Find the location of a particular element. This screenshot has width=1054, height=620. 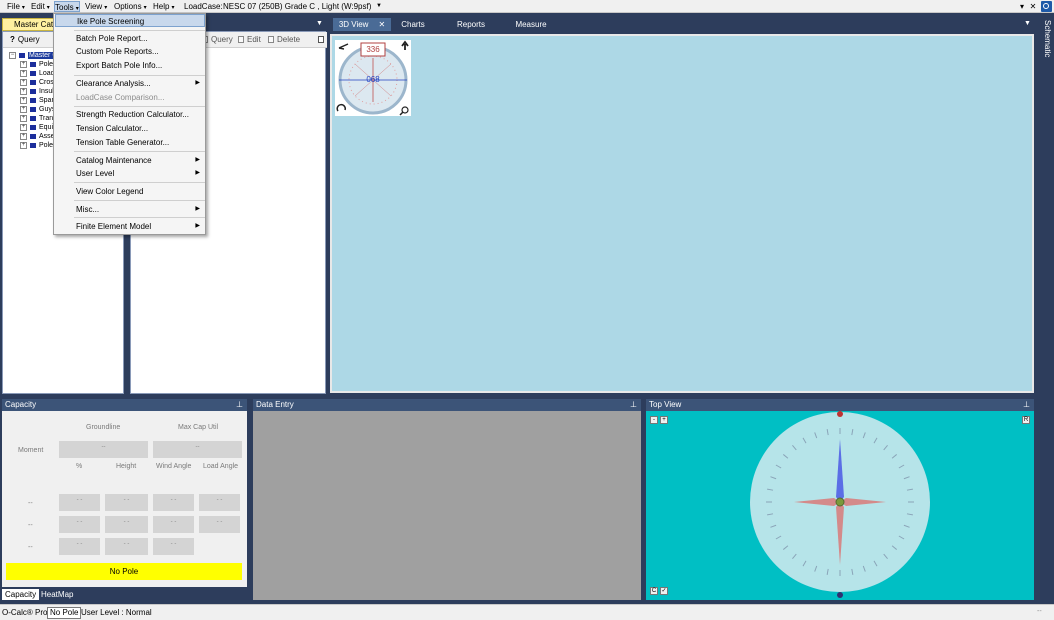

edit-icon is located at coordinates (241, 40).